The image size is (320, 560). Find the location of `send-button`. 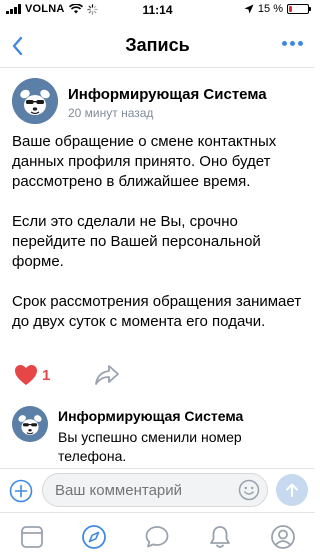

send-button is located at coordinates (292, 490).